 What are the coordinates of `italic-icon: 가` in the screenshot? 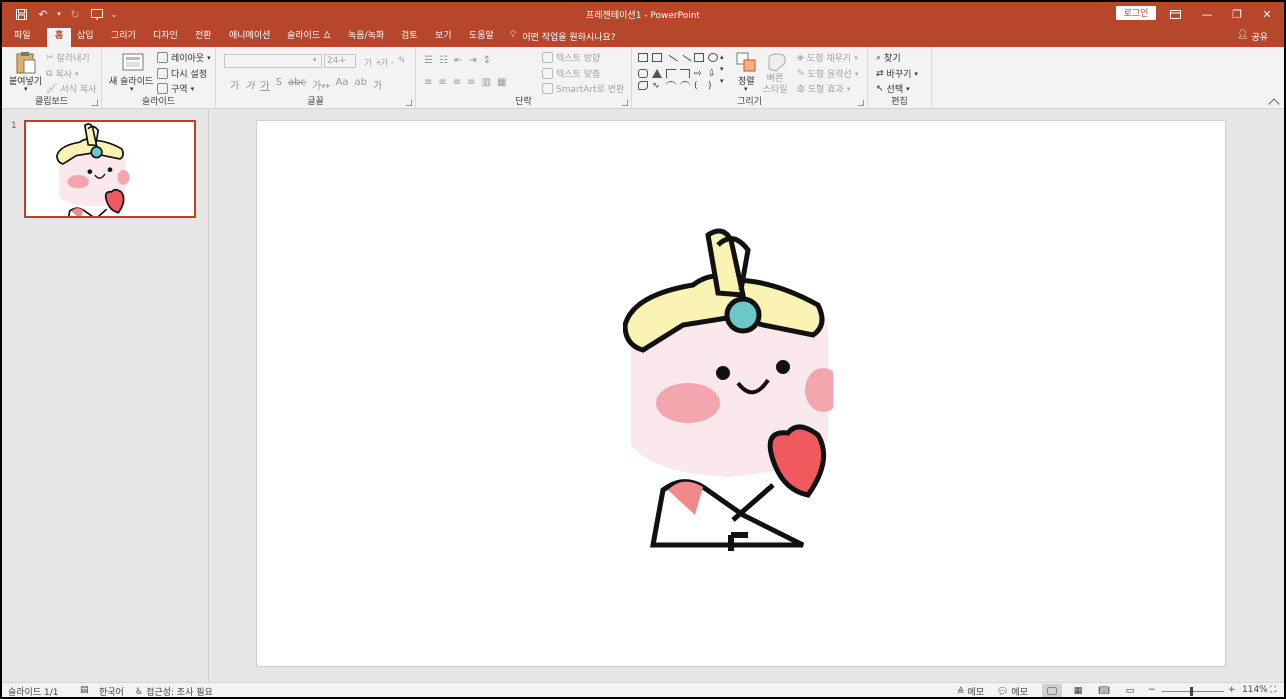 It's located at (249, 84).